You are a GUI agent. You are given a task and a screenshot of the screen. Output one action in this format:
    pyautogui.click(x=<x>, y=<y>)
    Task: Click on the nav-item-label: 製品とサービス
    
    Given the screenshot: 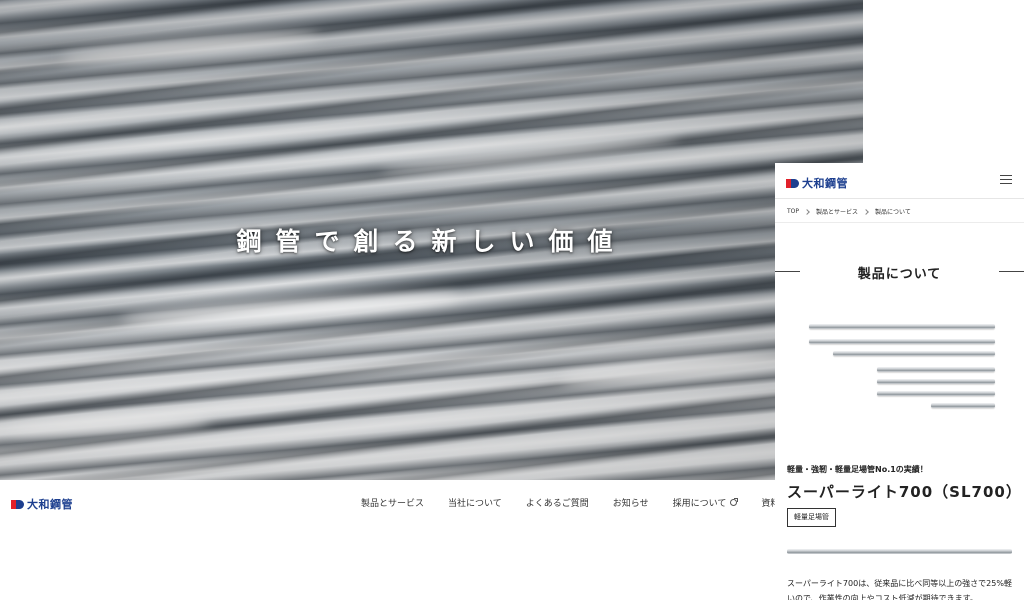 What is the action you would take?
    pyautogui.click(x=393, y=504)
    